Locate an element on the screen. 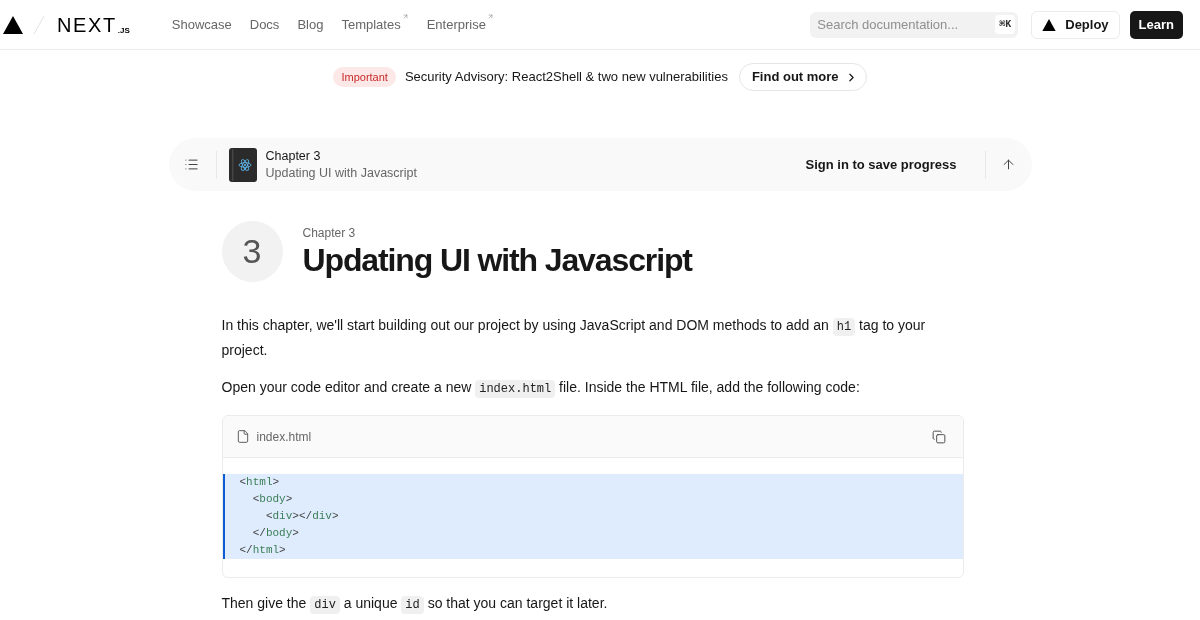 This screenshot has height=620, width=1200. logo-wordmark: NEXT.JS is located at coordinates (93, 24).